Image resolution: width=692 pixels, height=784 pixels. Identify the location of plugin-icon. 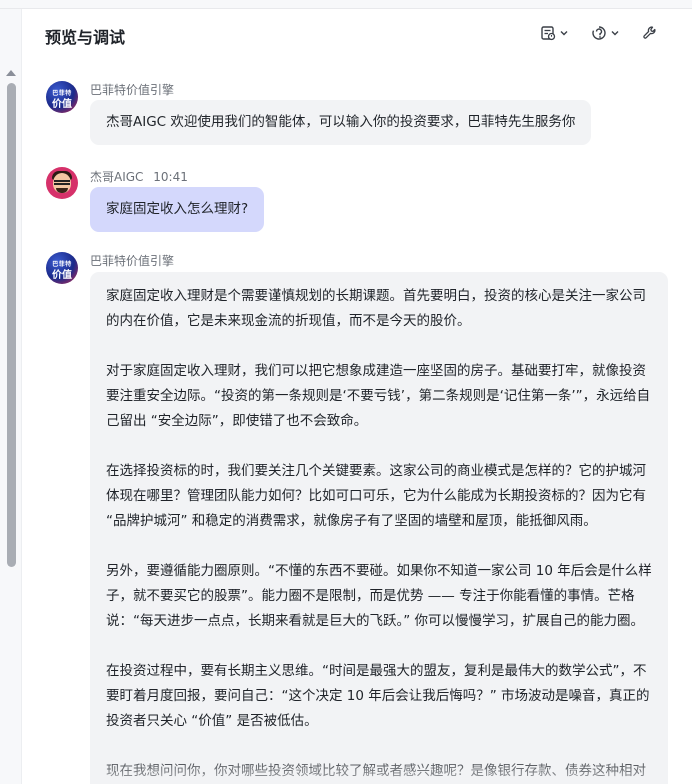
(599, 33).